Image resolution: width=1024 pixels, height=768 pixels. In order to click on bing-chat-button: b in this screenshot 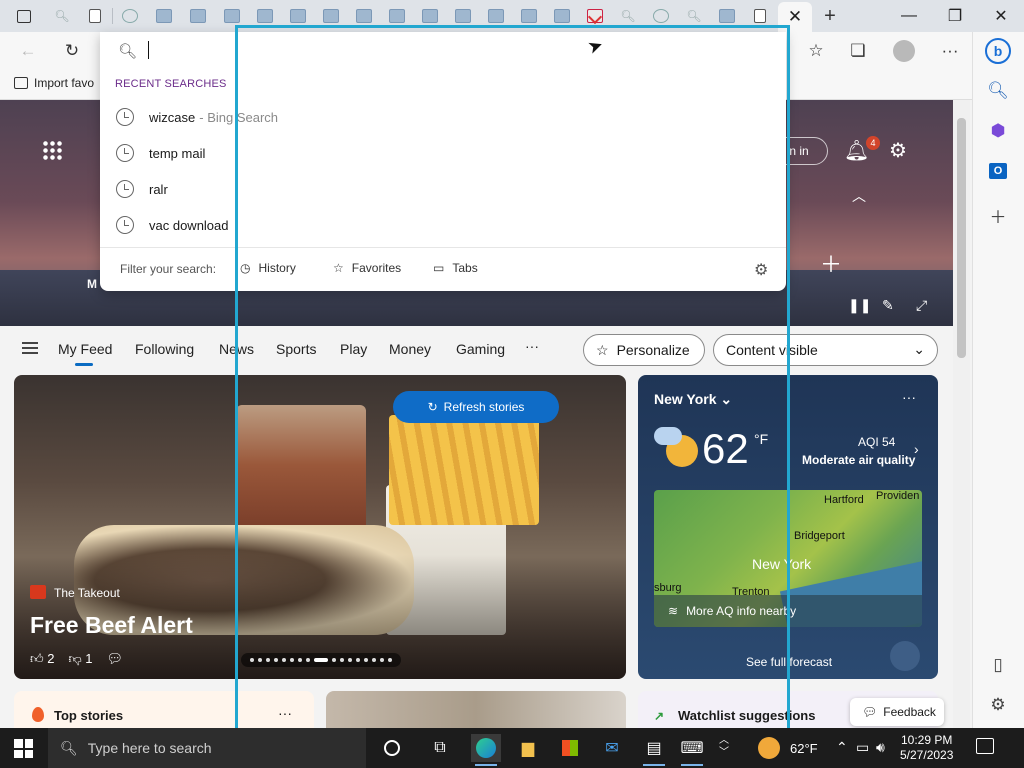, I will do `click(998, 51)`.